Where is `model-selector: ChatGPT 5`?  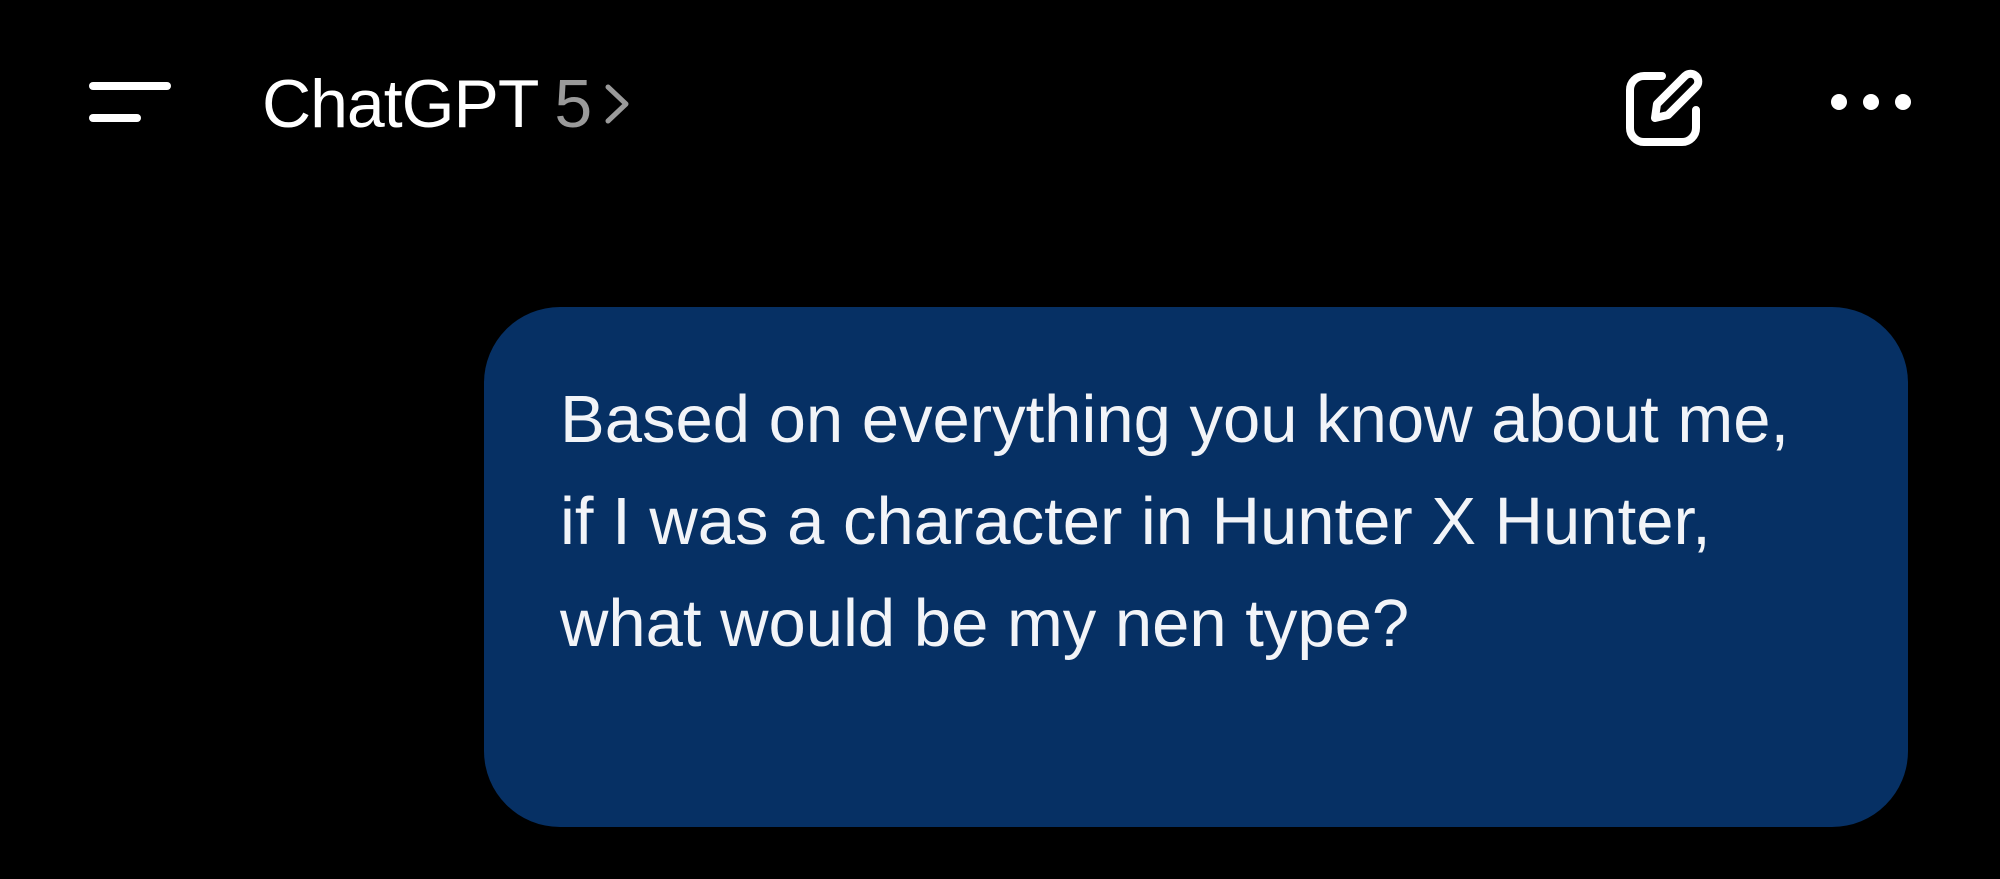
model-selector: ChatGPT 5 is located at coordinates (447, 104).